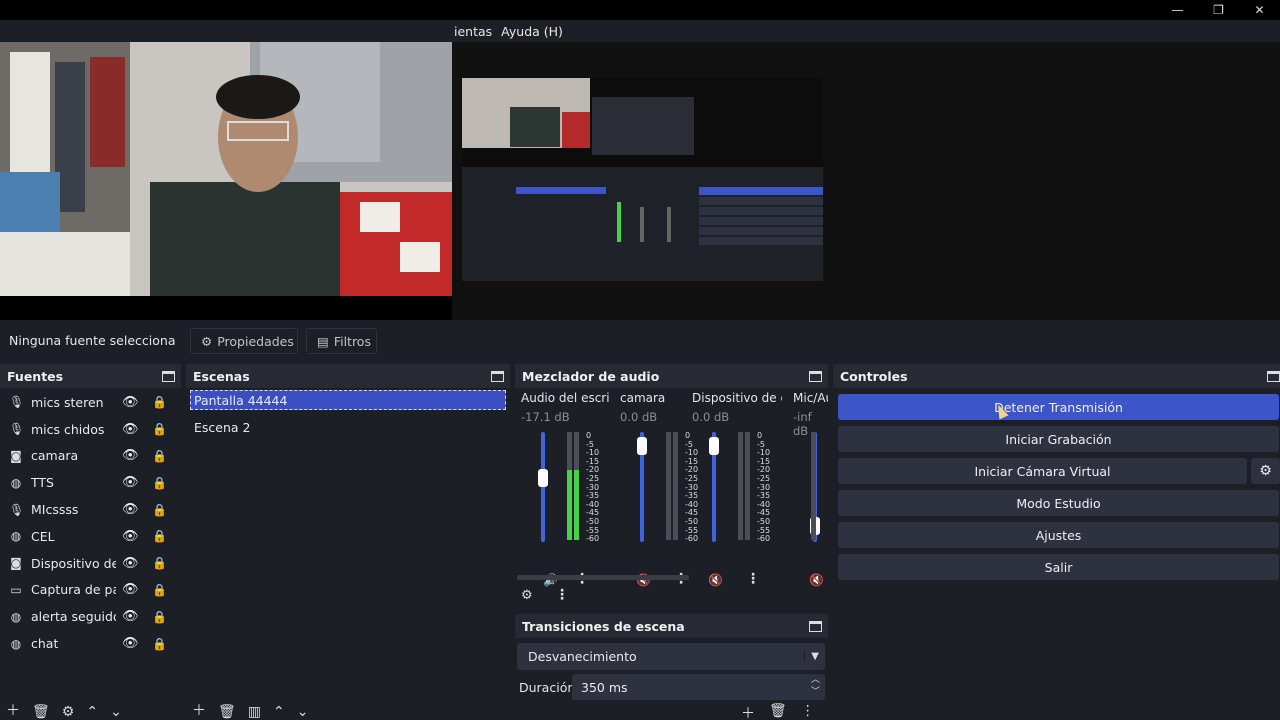  I want to click on scene-item: Pantalla 44444, so click(348, 400).